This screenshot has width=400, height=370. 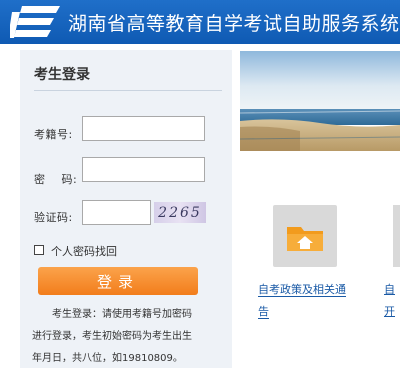 I want to click on policy-link: 自考政策及相关通 告, so click(x=308, y=301).